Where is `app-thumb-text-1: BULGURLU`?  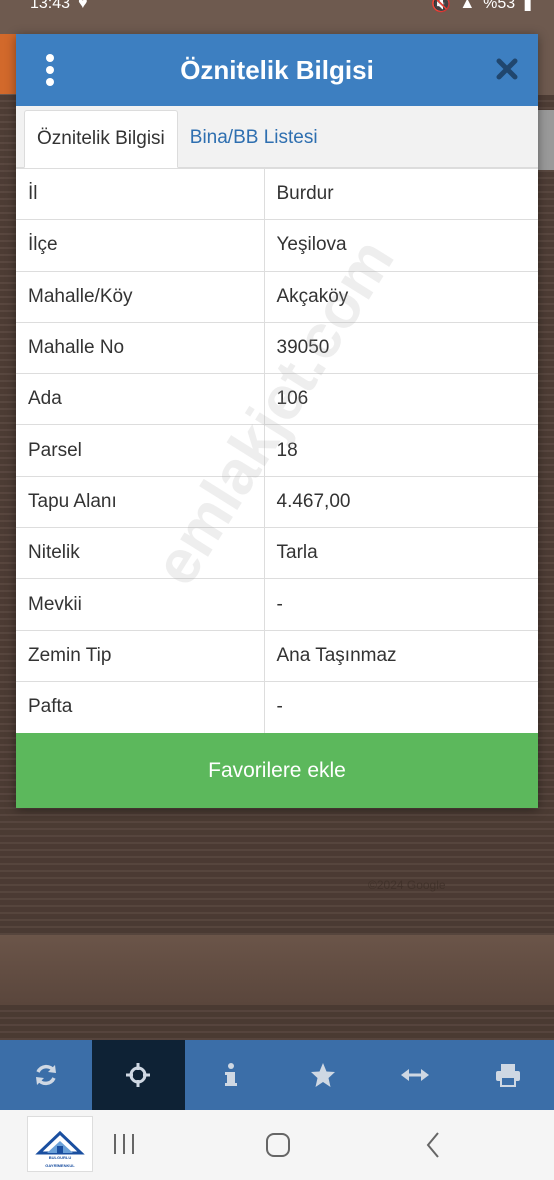 app-thumb-text-1: BULGURLU is located at coordinates (60, 1157).